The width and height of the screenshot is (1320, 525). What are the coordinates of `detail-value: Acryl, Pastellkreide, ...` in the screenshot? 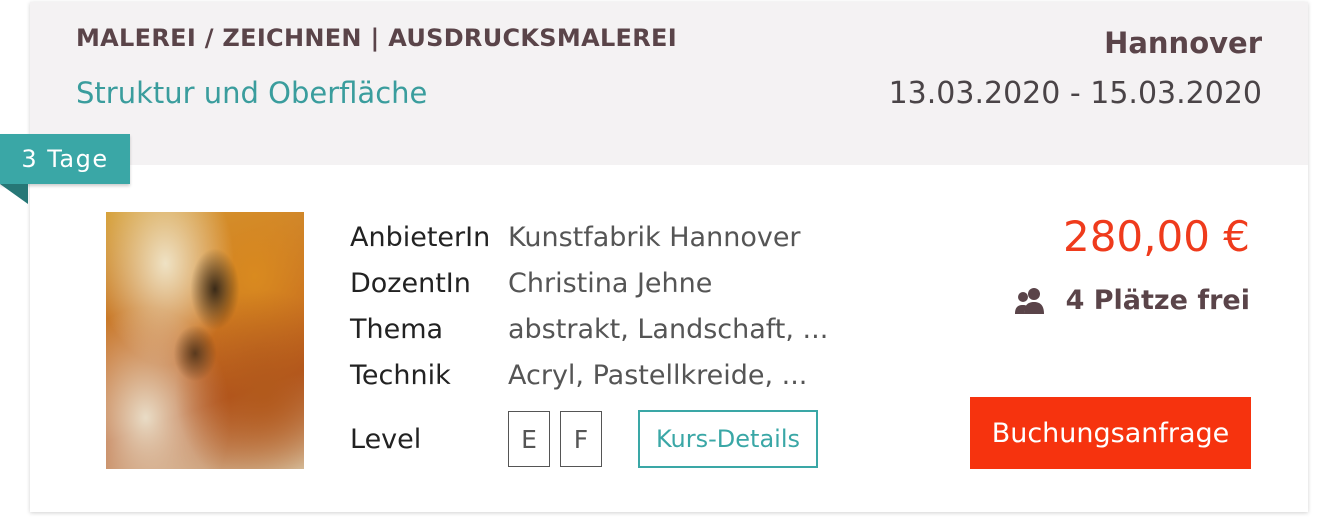 It's located at (658, 375).